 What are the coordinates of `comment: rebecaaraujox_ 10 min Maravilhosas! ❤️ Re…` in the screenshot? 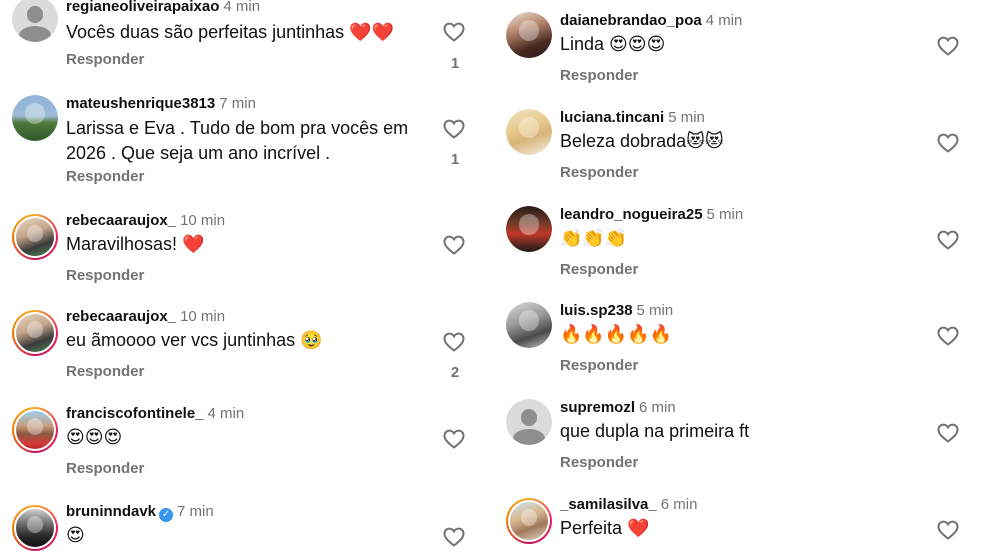 It's located at (240, 260).